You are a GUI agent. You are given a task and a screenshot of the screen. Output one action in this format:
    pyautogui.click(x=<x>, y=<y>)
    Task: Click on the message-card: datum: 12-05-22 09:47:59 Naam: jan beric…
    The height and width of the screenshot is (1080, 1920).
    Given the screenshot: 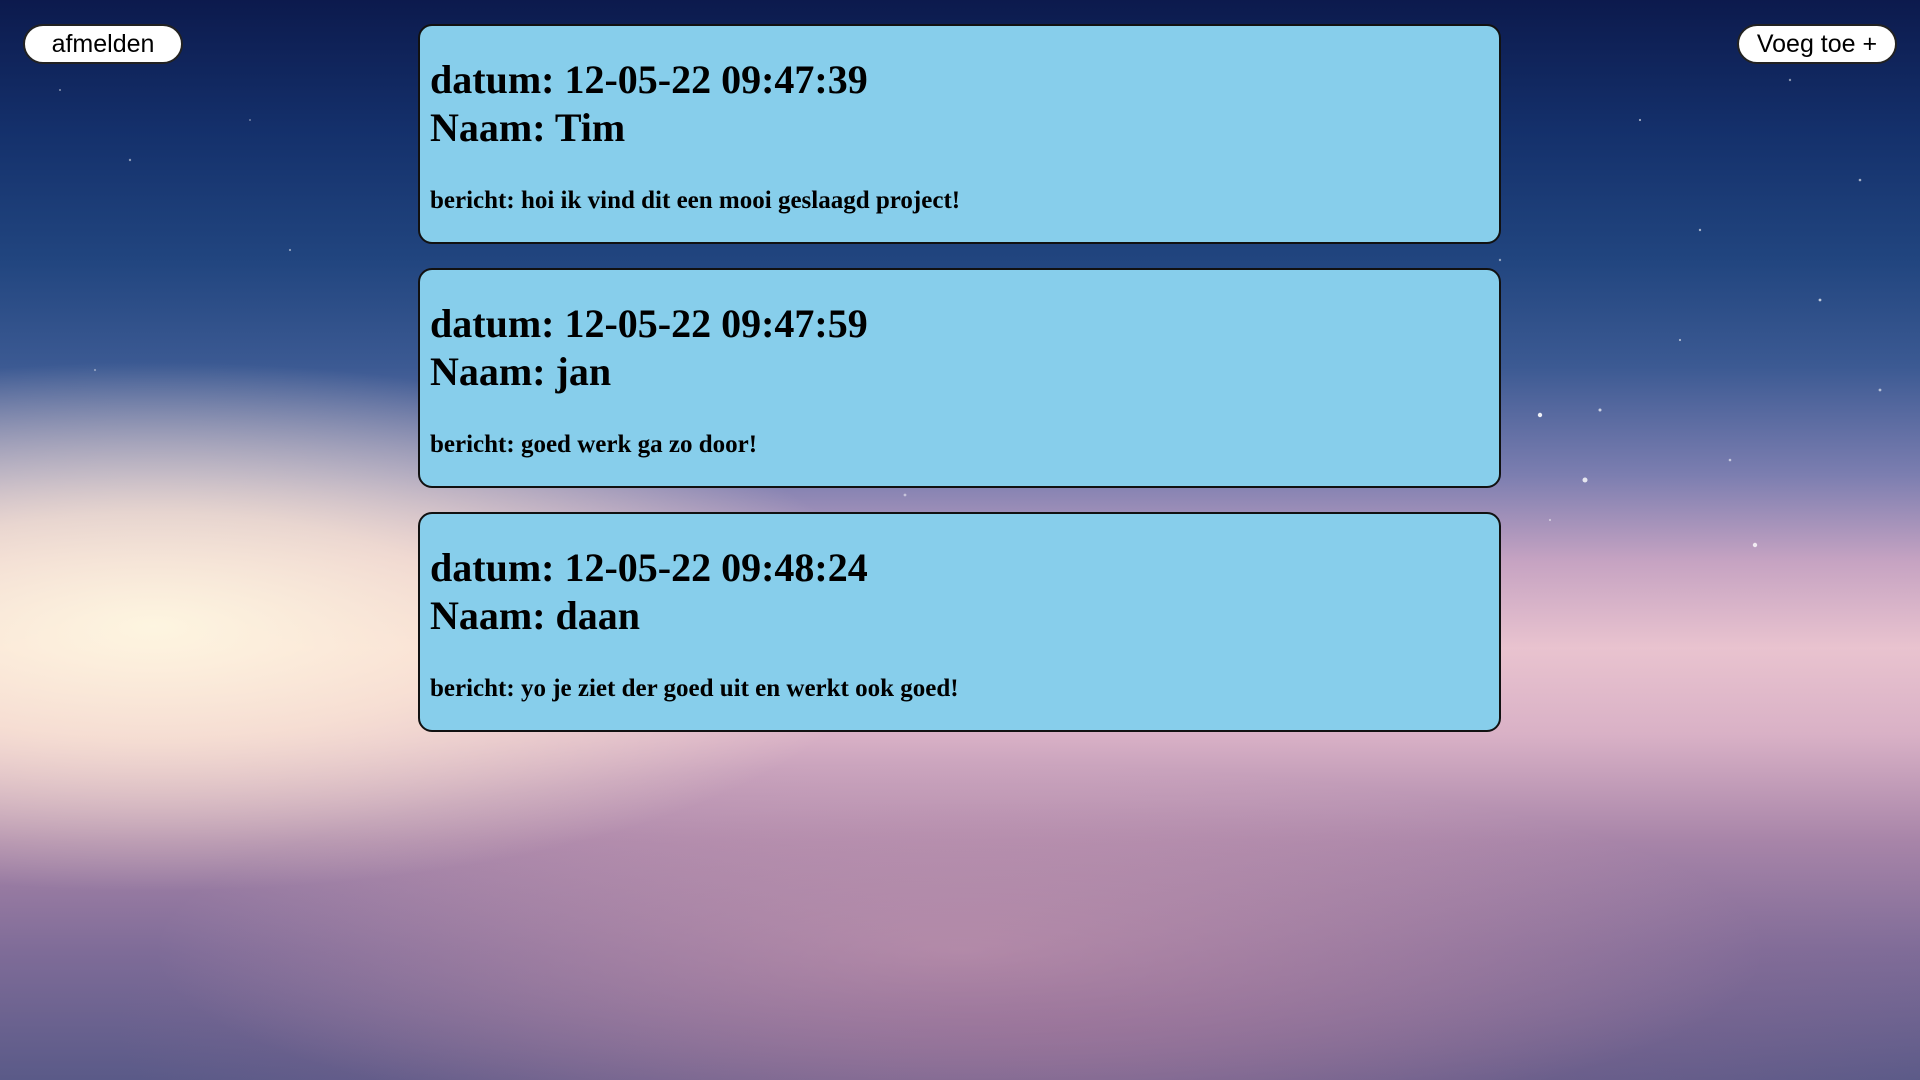 What is the action you would take?
    pyautogui.click(x=959, y=378)
    